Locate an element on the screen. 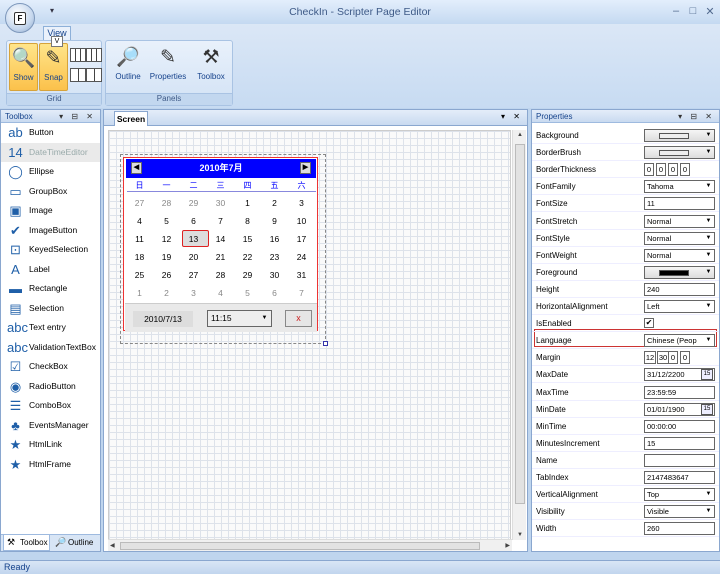  properties-button: ✎ Properties is located at coordinates (168, 67).